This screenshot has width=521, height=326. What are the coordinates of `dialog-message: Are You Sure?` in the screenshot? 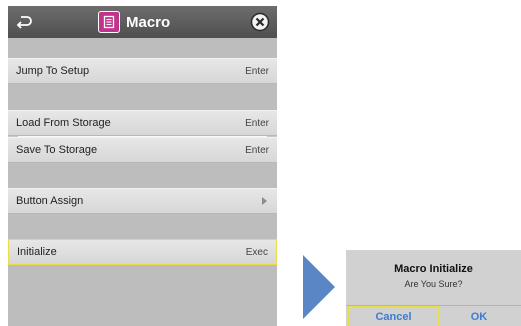 It's located at (433, 284).